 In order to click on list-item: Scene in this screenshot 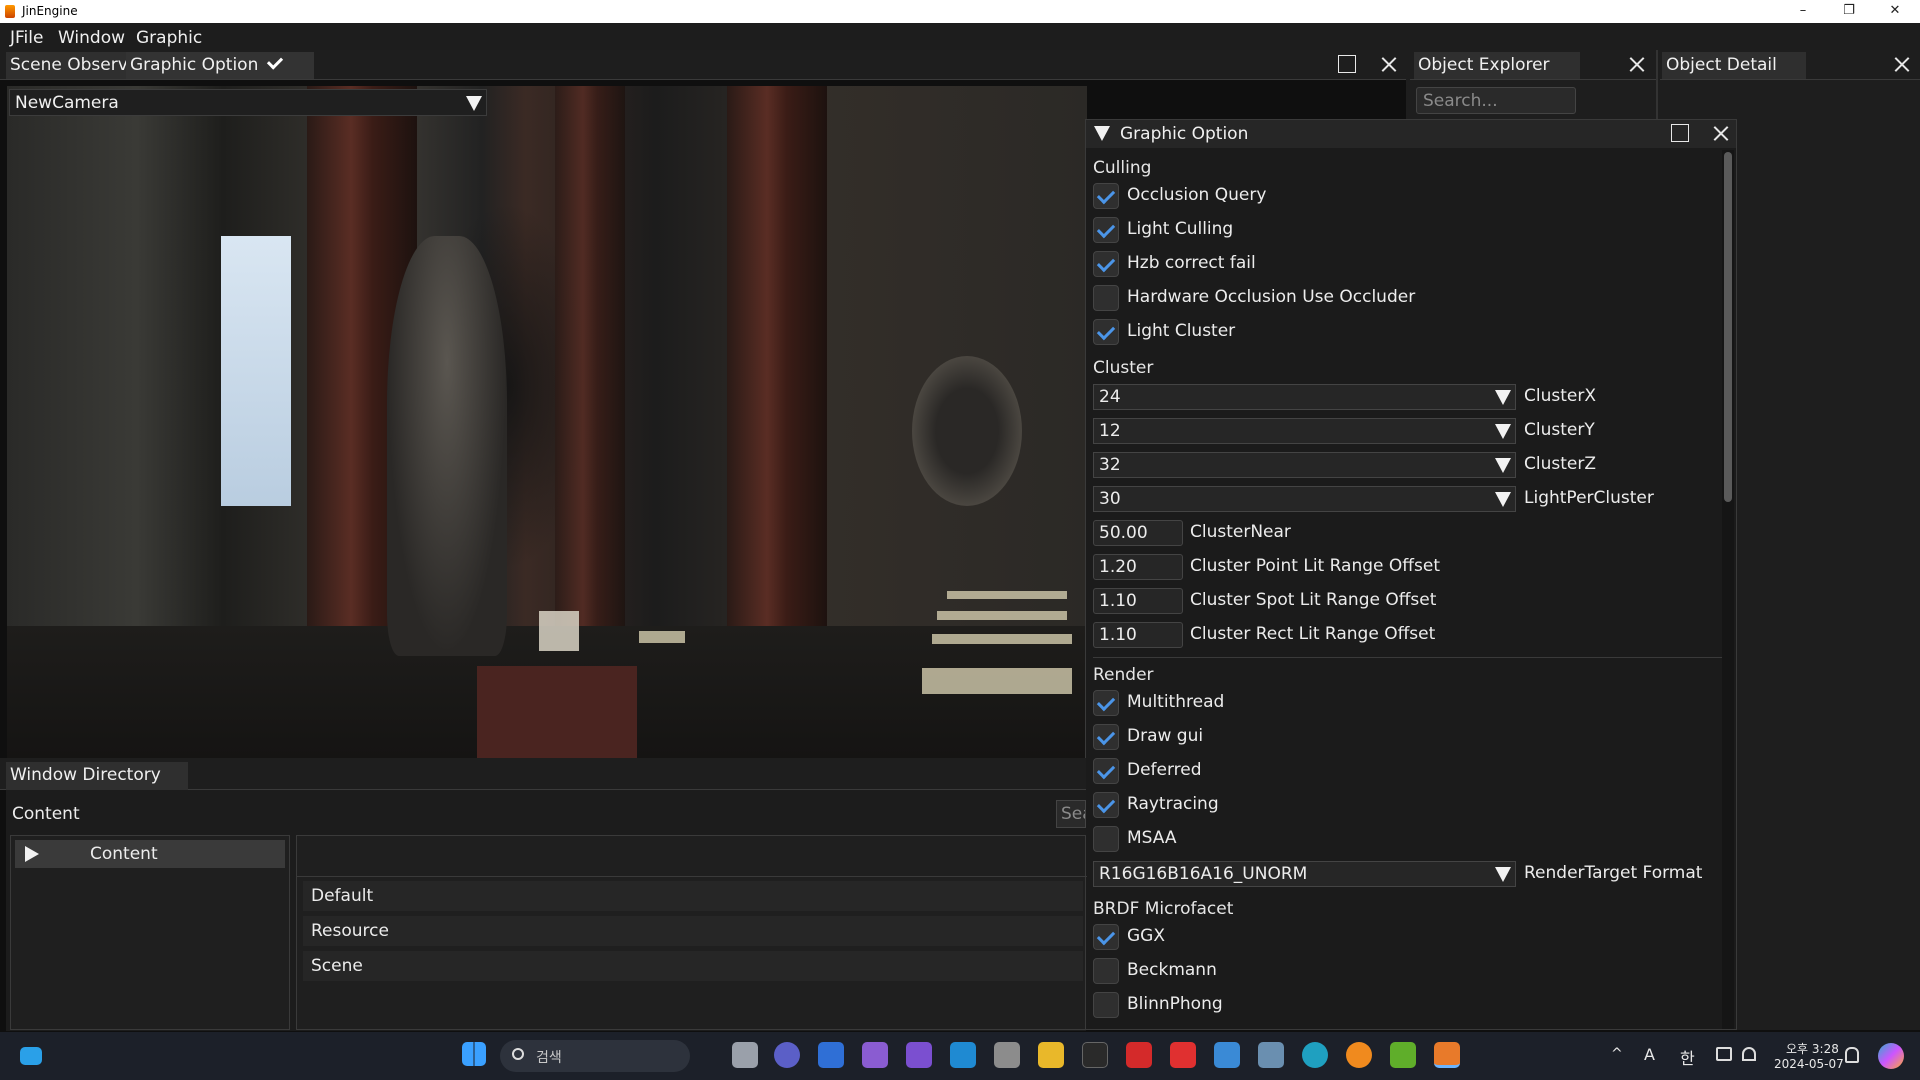, I will do `click(693, 966)`.